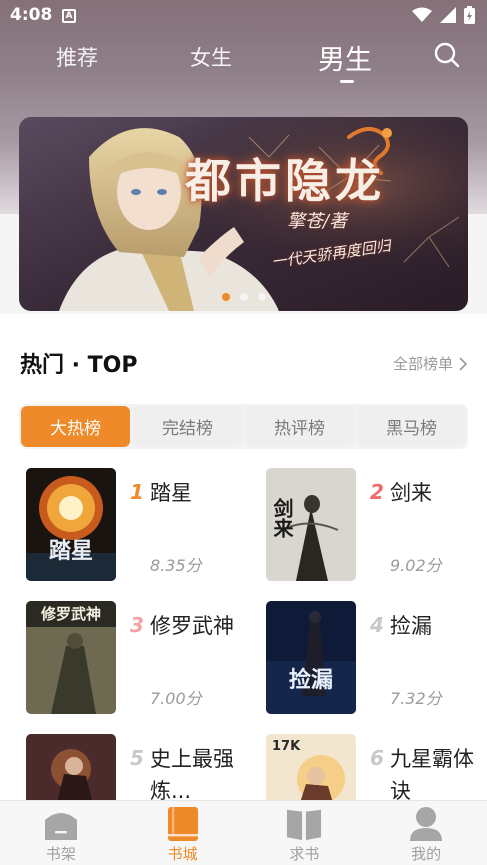  Describe the element at coordinates (432, 775) in the screenshot. I see `book-title: 九星霸体诀` at that location.